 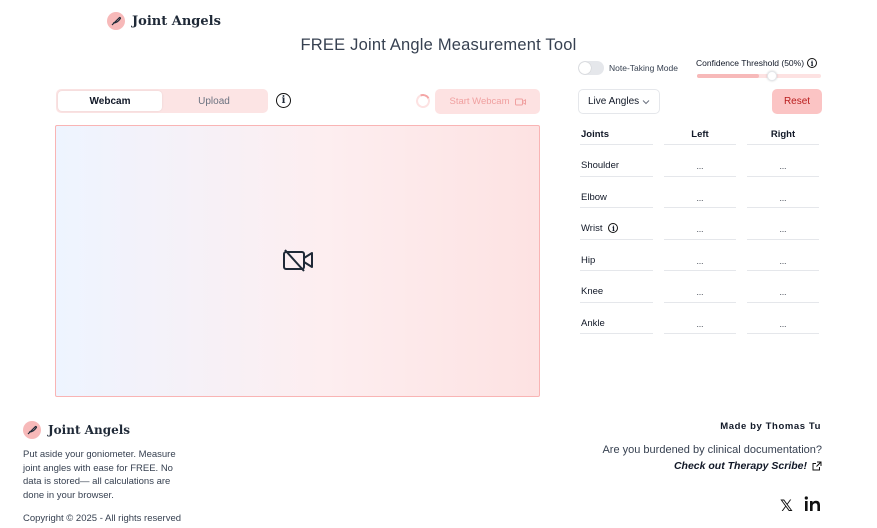 I want to click on tab-webcam: Webcam, so click(x=110, y=101).